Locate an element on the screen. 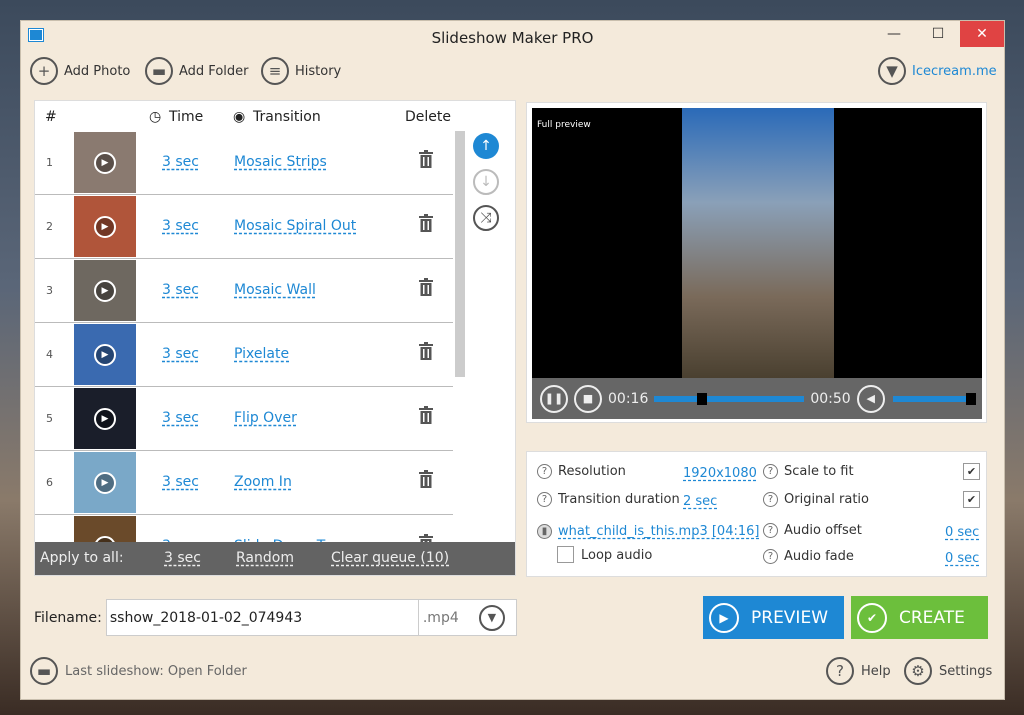  video-frame is located at coordinates (758, 243).